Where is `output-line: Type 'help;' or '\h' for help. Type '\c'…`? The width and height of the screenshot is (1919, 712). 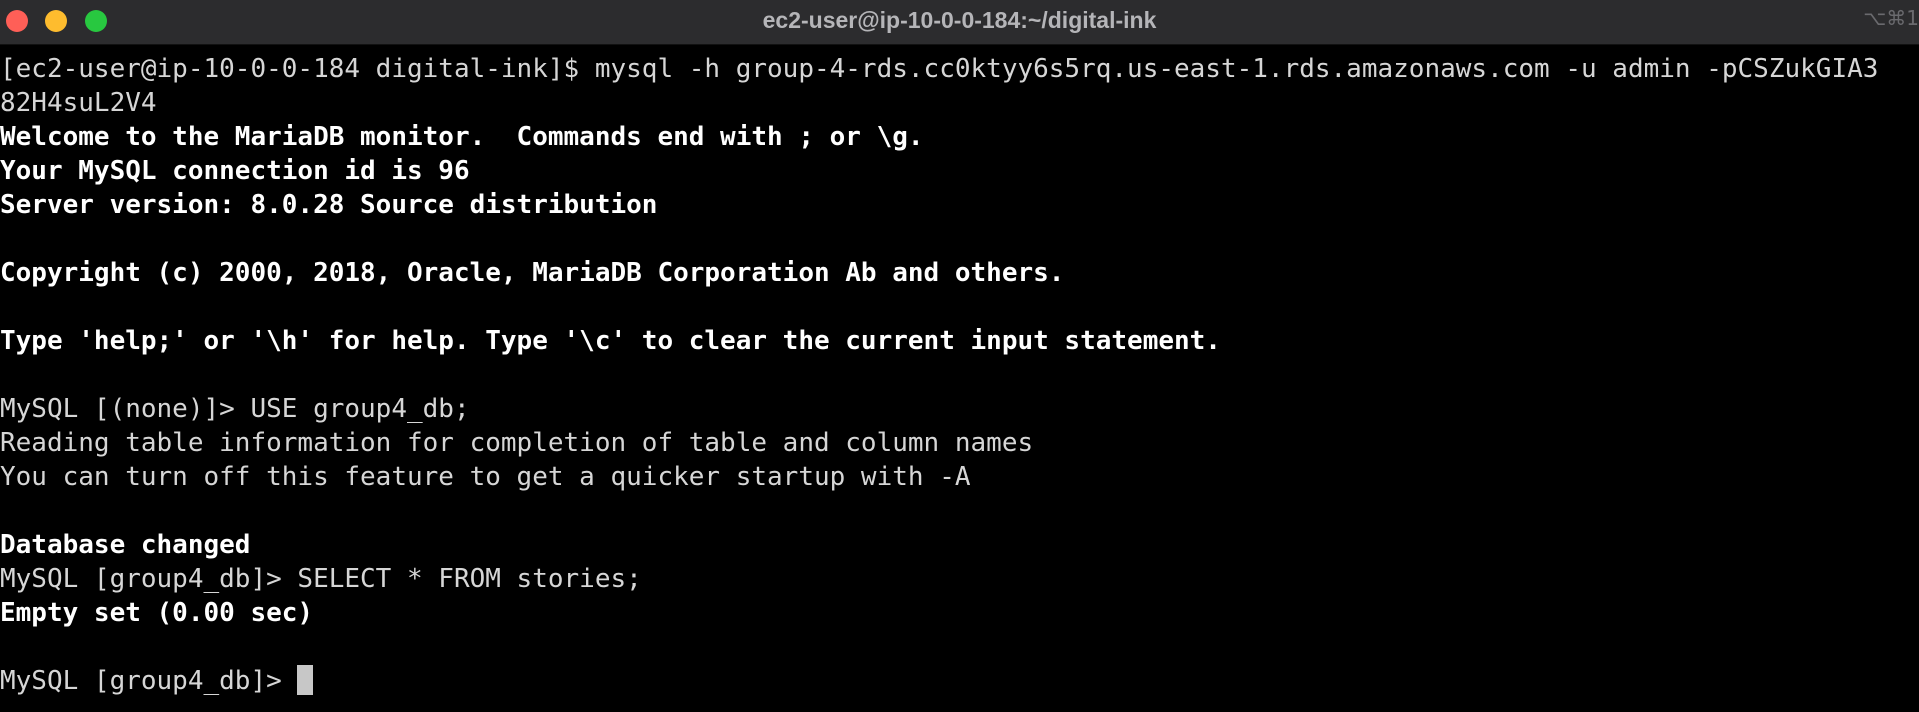 output-line: Type 'help;' or '\h' for help. Type '\c'… is located at coordinates (610, 341).